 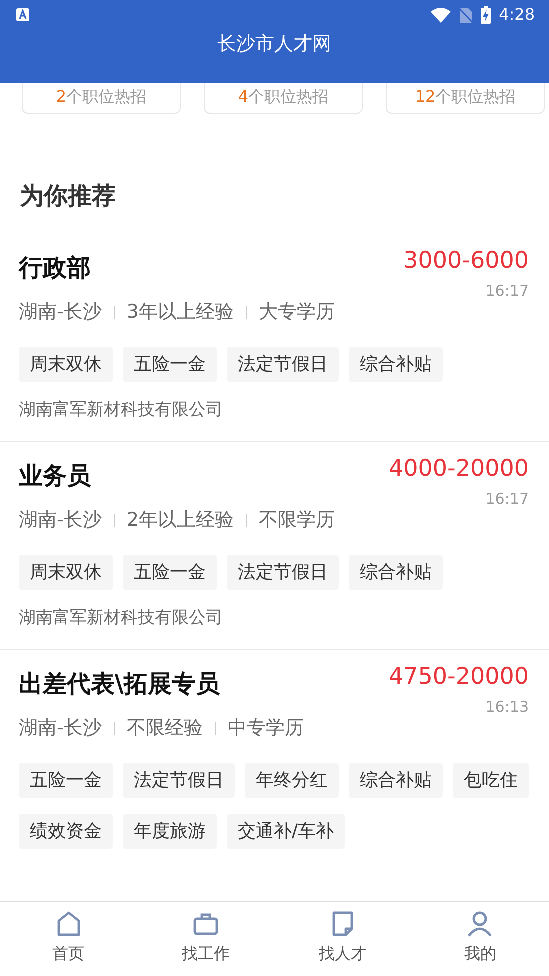 What do you see at coordinates (466, 15) in the screenshot?
I see `no-sim-icon` at bounding box center [466, 15].